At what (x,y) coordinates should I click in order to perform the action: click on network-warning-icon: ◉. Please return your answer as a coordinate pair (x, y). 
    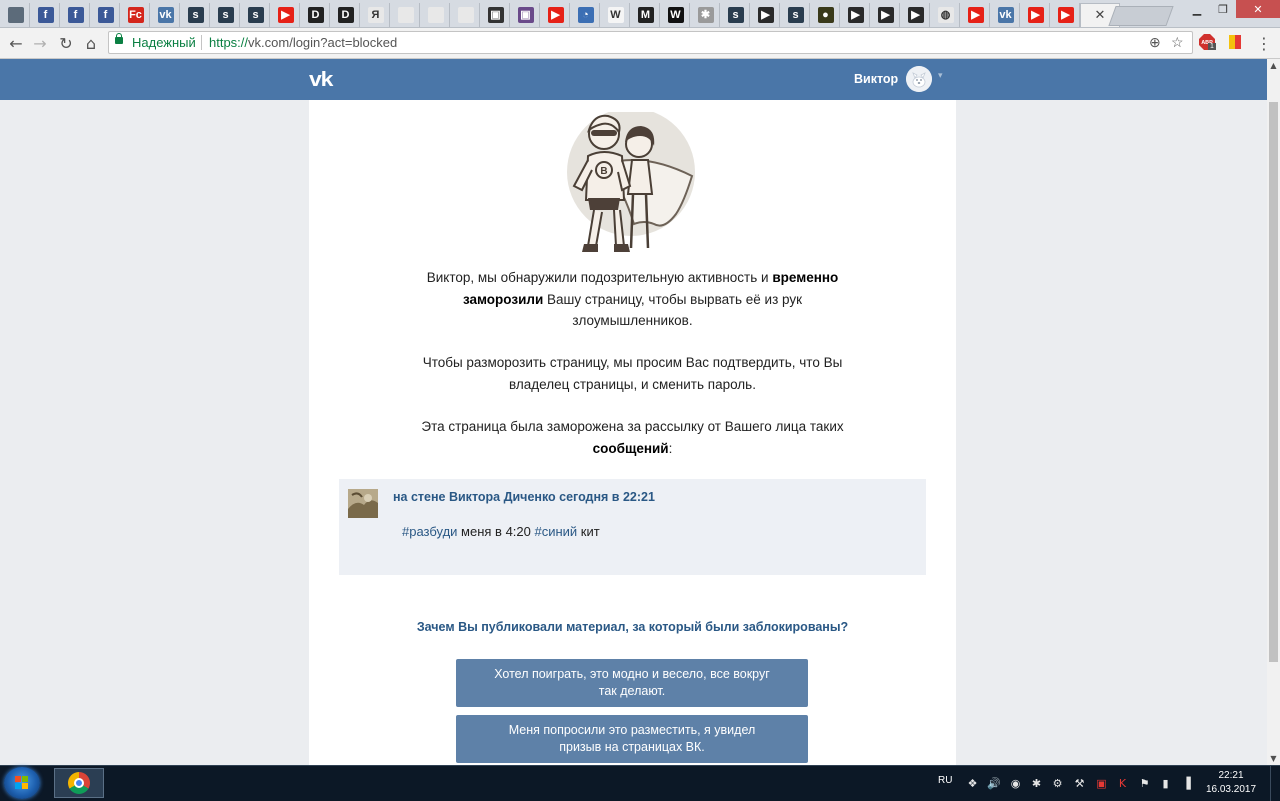
    Looking at the image, I should click on (1015, 783).